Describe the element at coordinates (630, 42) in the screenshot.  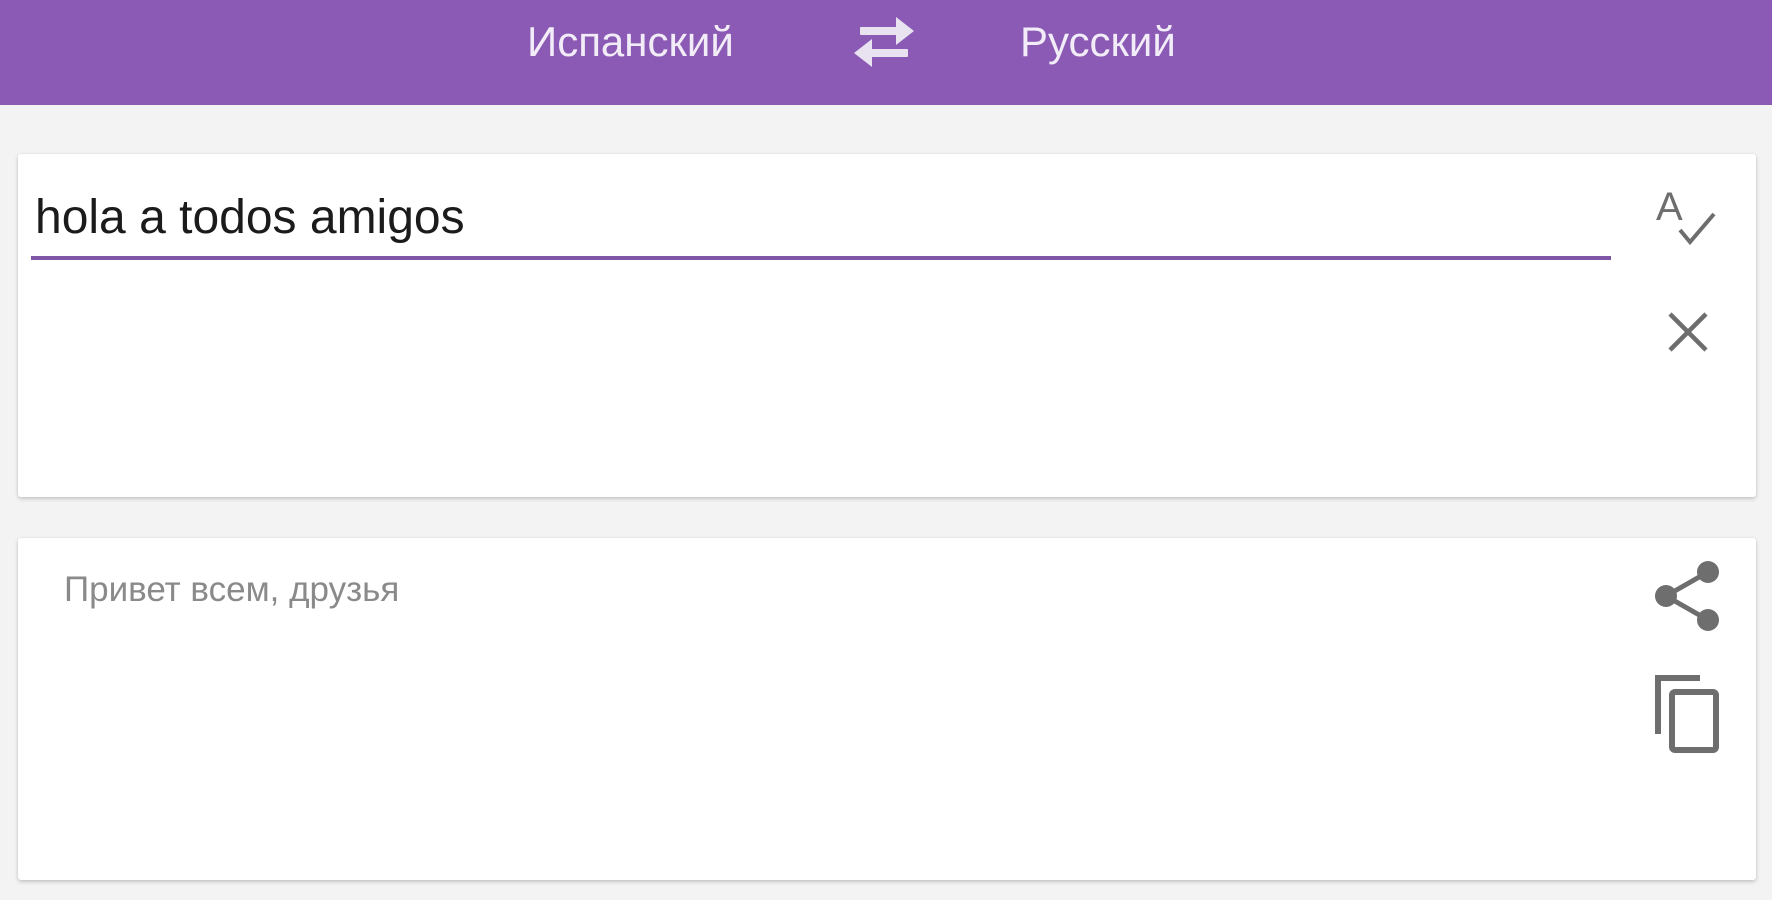
I see `source-language-selector: Испанский` at that location.